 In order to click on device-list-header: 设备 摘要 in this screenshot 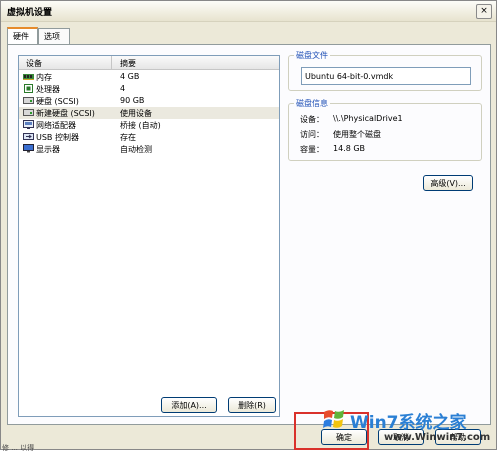, I will do `click(149, 63)`.